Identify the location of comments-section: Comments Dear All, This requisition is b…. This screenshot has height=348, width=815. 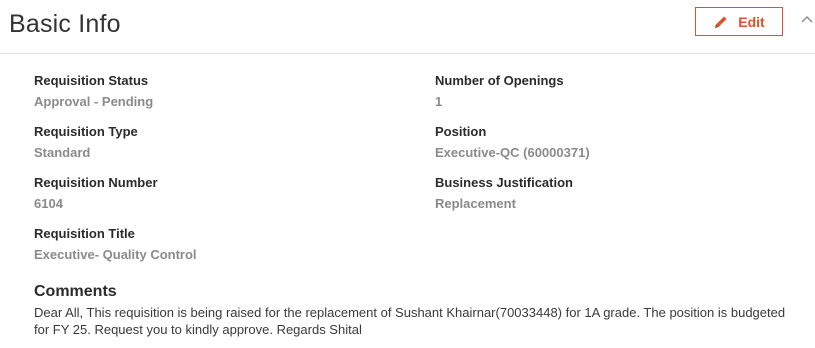
(416, 310).